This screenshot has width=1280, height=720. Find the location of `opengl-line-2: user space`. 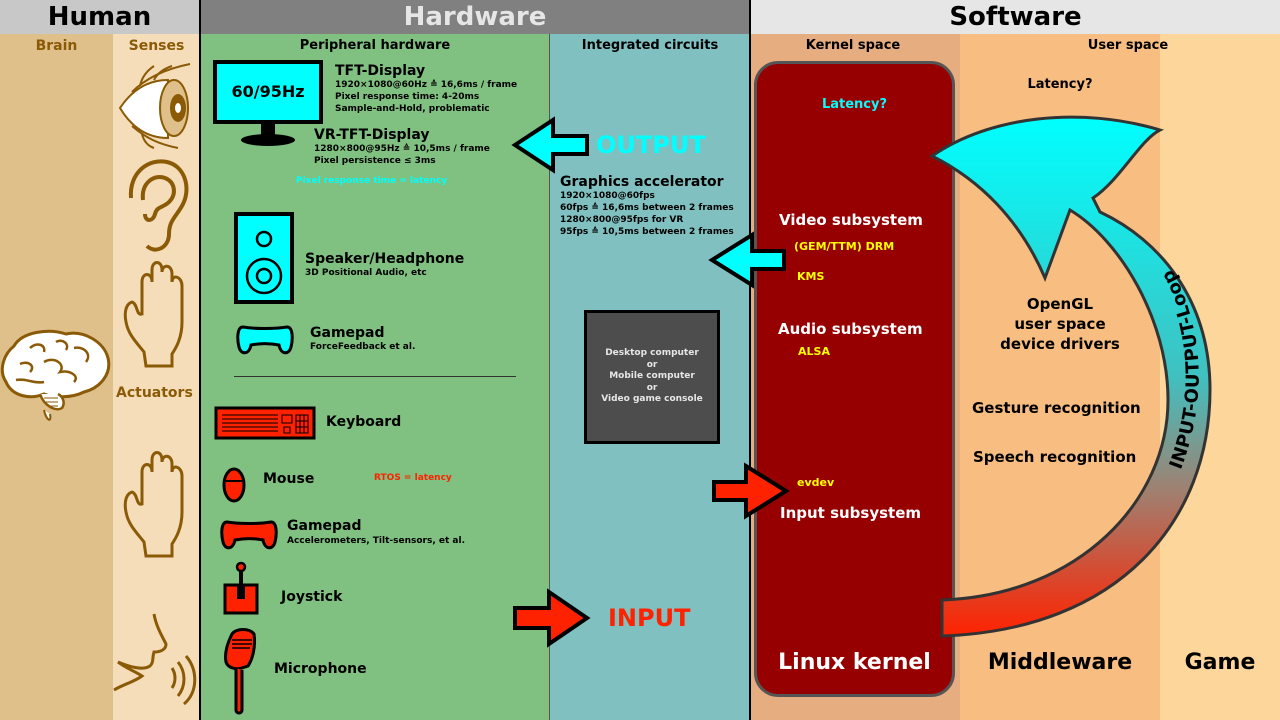

opengl-line-2: user space is located at coordinates (1060, 324).